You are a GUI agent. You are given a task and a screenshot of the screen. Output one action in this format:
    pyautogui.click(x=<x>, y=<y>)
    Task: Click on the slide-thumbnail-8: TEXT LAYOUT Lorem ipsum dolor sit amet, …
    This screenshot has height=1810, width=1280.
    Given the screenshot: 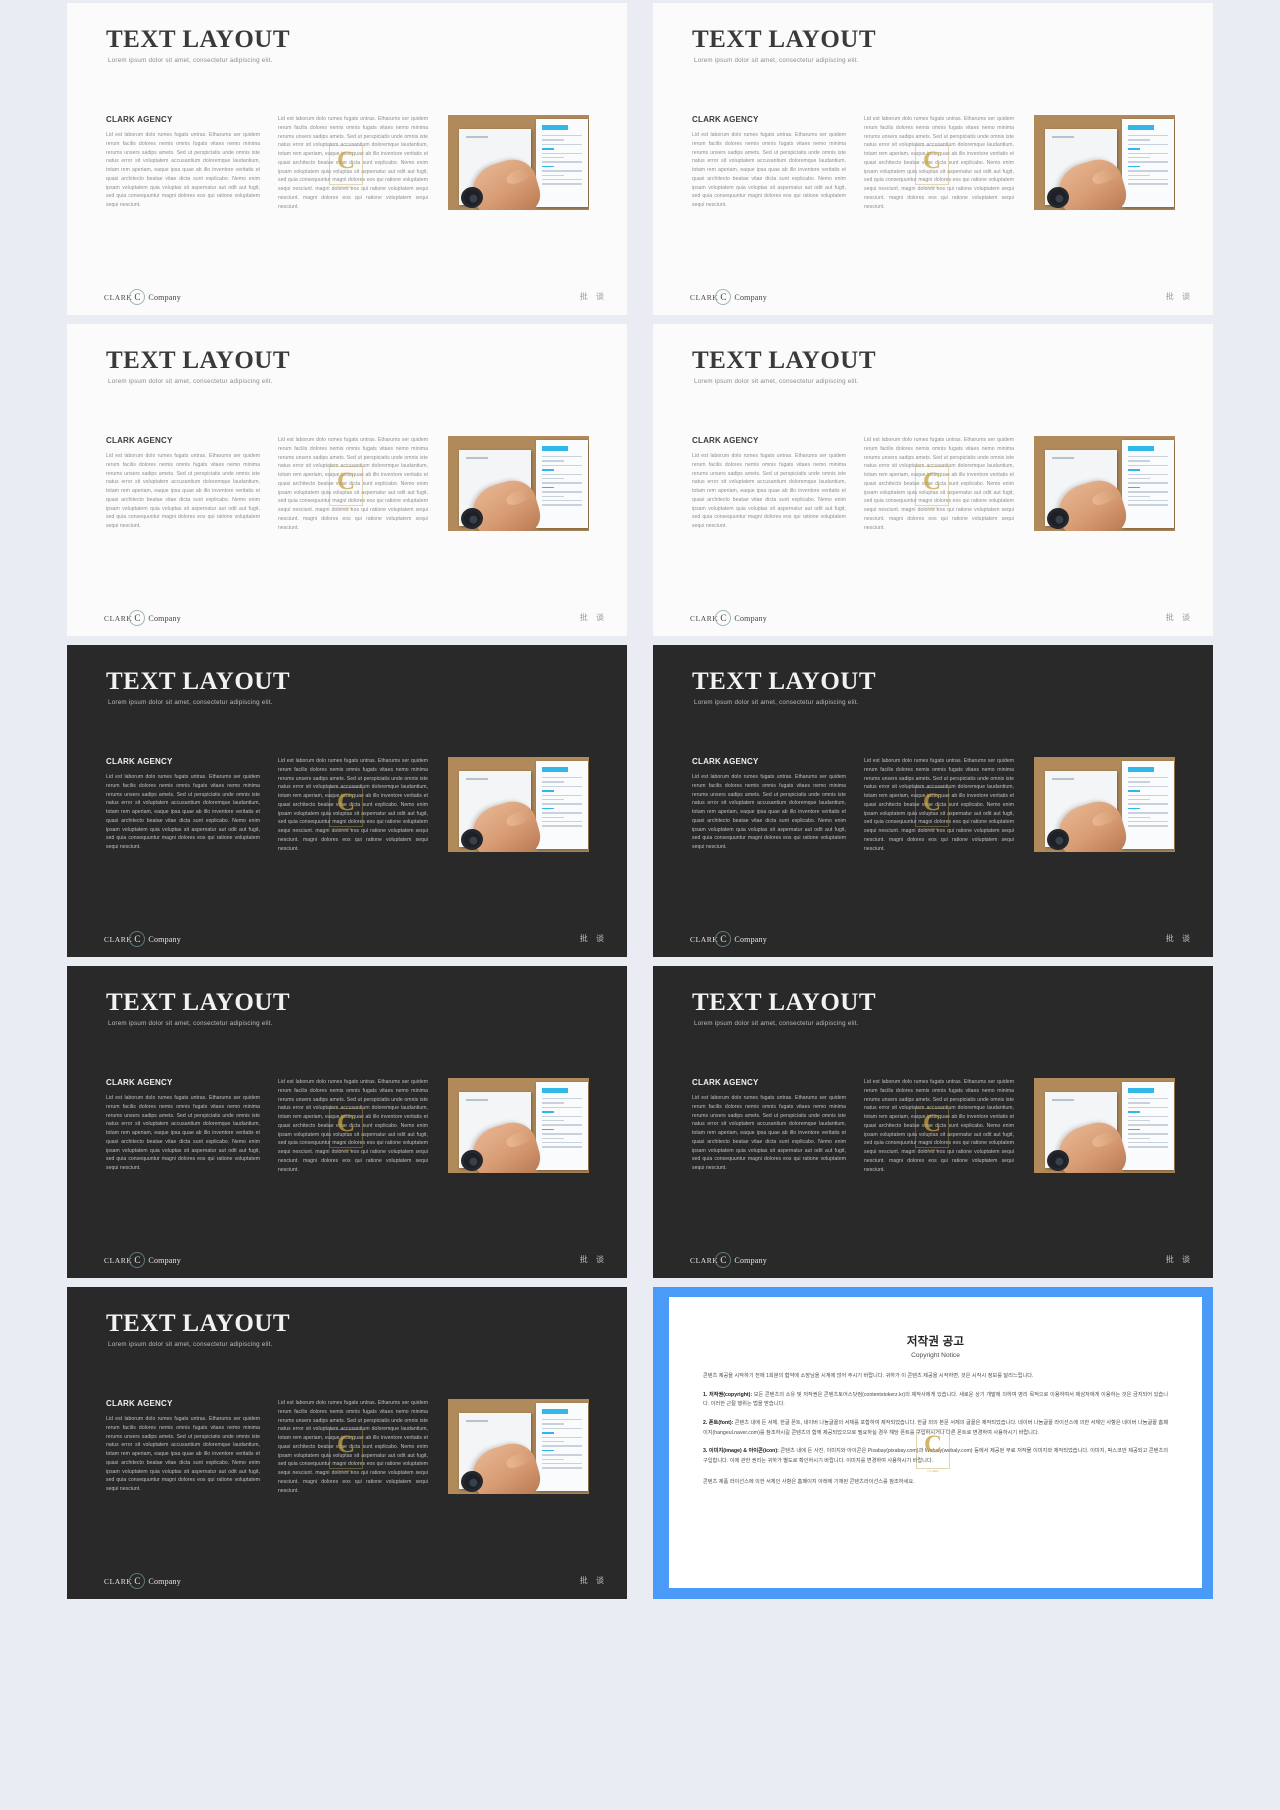 What is the action you would take?
    pyautogui.click(x=933, y=1122)
    